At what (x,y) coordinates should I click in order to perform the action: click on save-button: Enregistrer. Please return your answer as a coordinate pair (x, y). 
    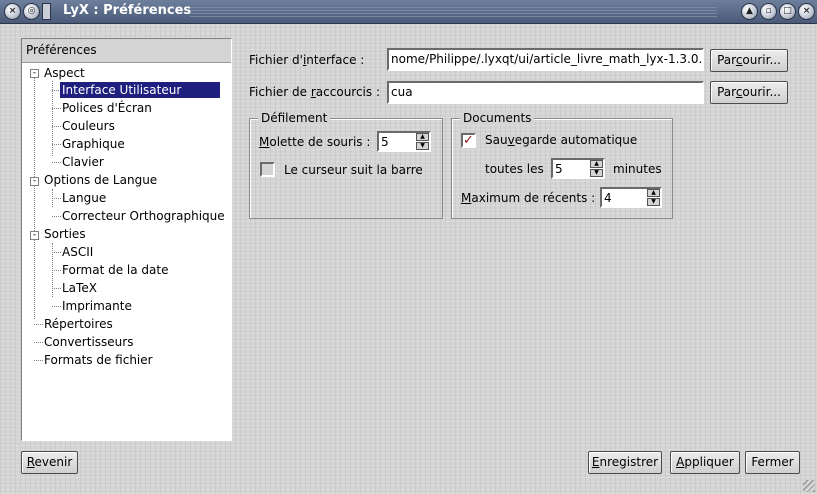
    Looking at the image, I should click on (625, 462).